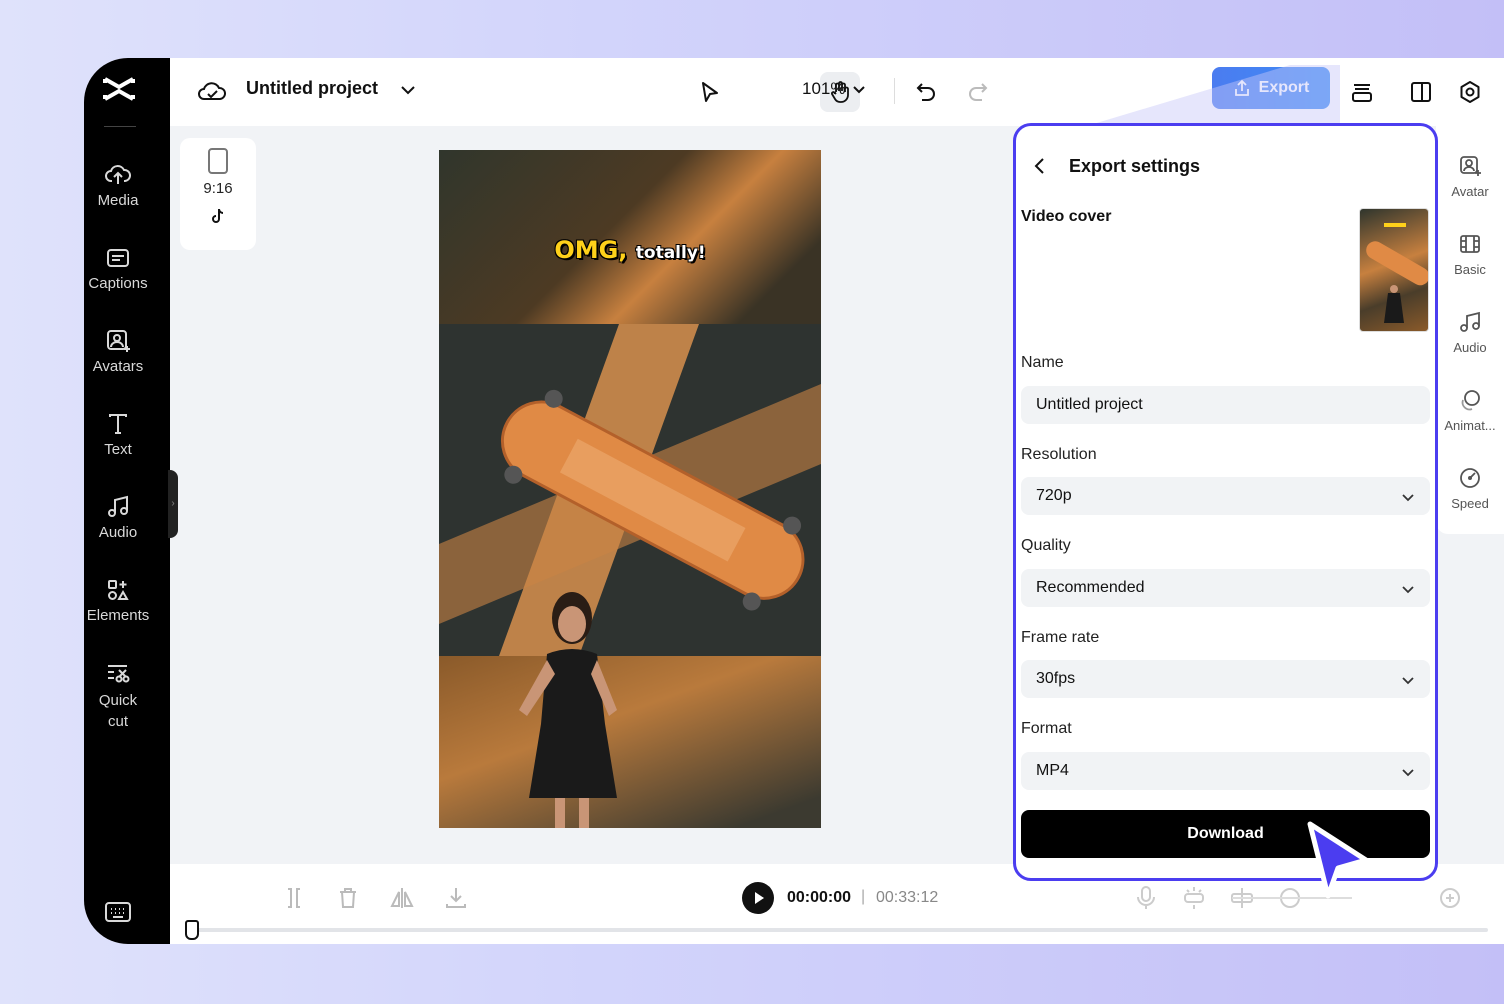  What do you see at coordinates (1046, 545) in the screenshot?
I see `quality-label: Quality` at bounding box center [1046, 545].